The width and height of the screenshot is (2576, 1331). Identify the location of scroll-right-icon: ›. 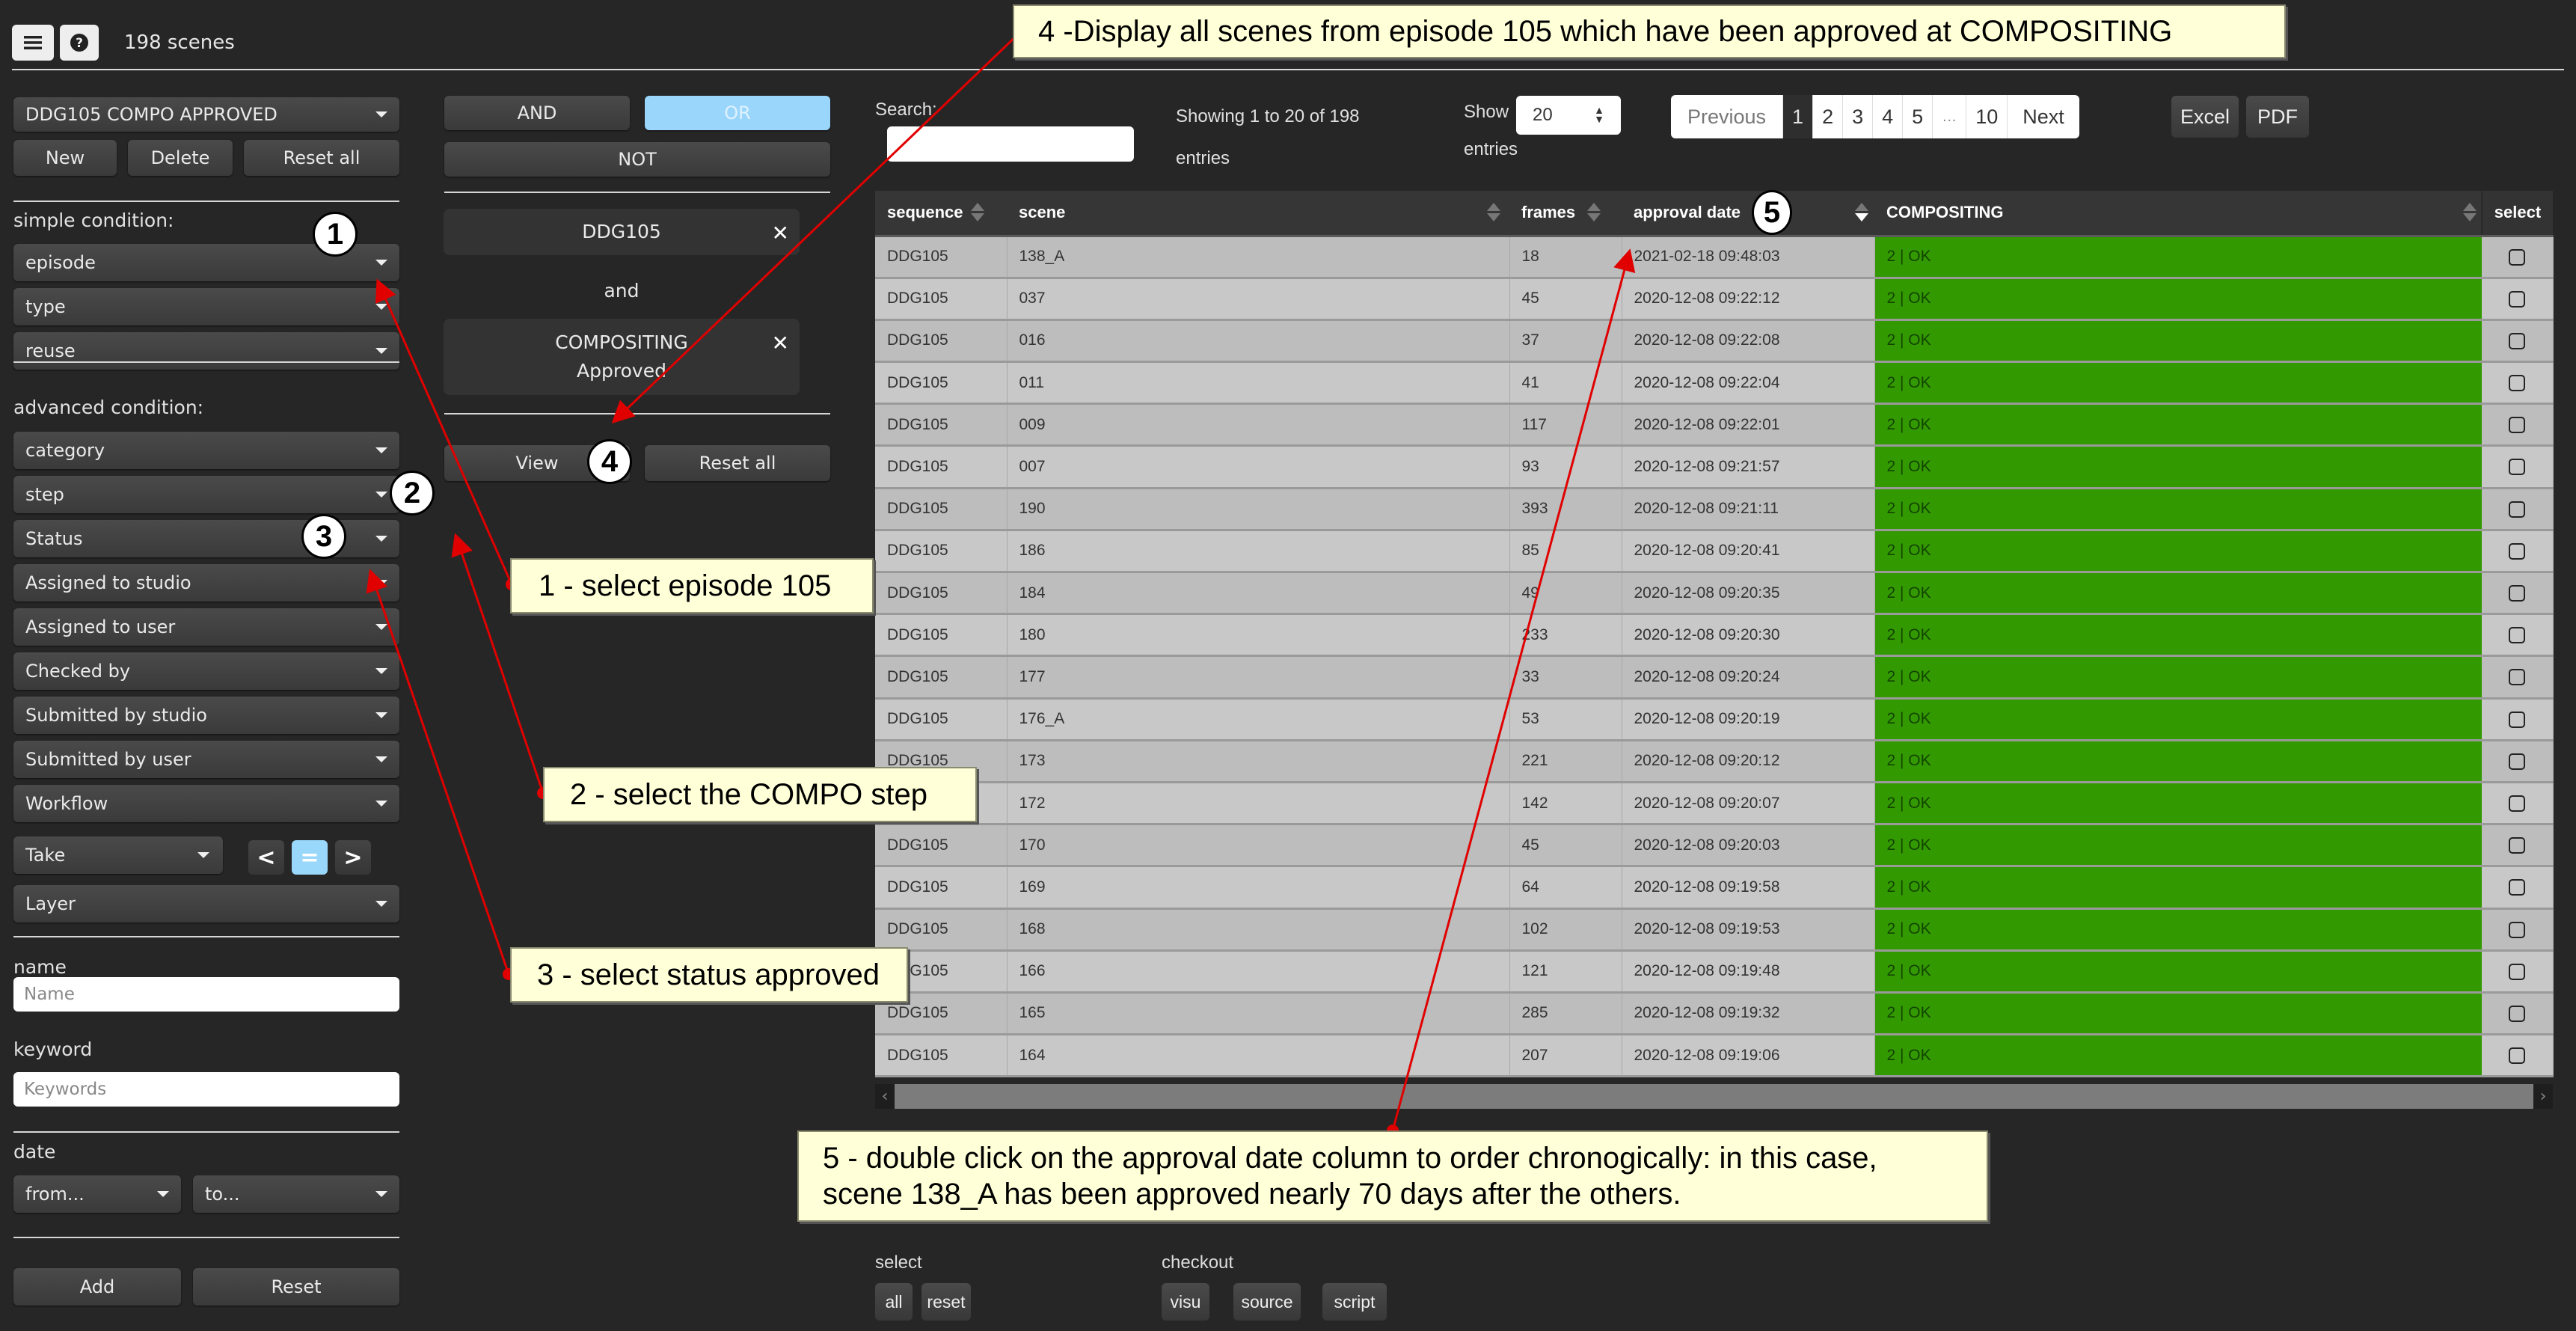
(2543, 1096).